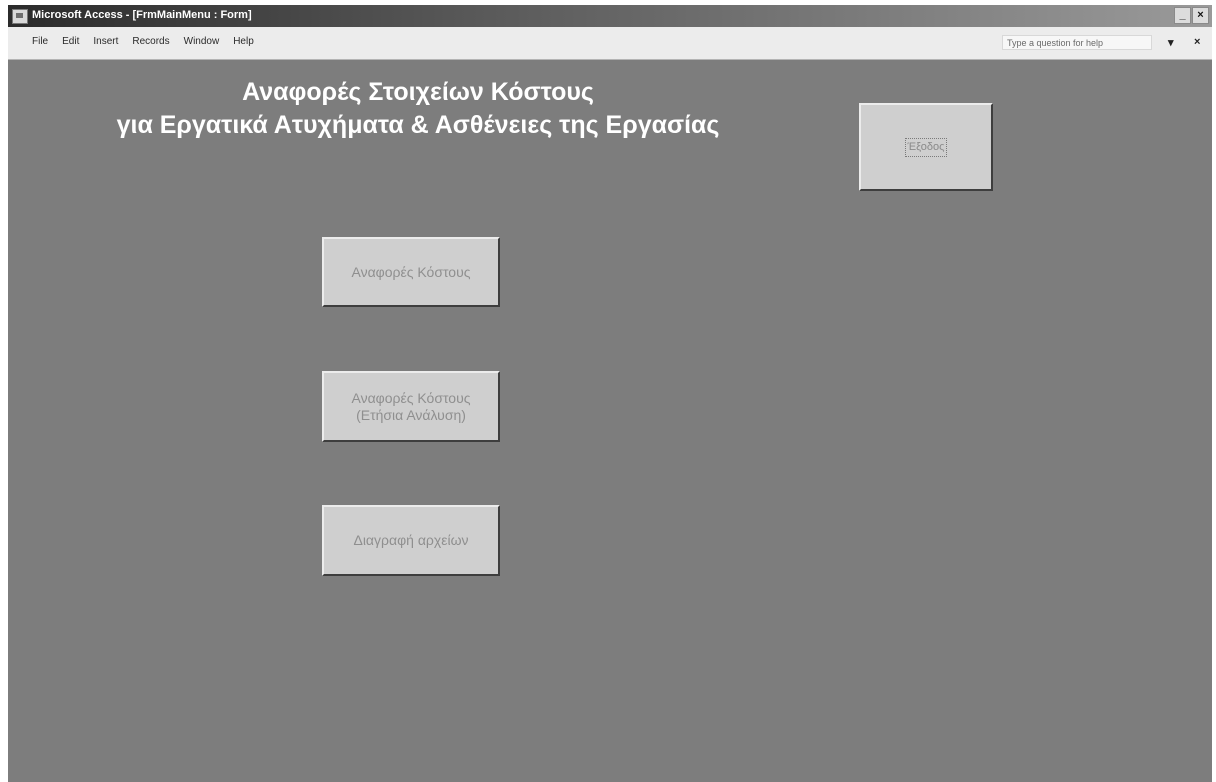 The width and height of the screenshot is (1216, 782). What do you see at coordinates (20, 16) in the screenshot?
I see `access-app-icon` at bounding box center [20, 16].